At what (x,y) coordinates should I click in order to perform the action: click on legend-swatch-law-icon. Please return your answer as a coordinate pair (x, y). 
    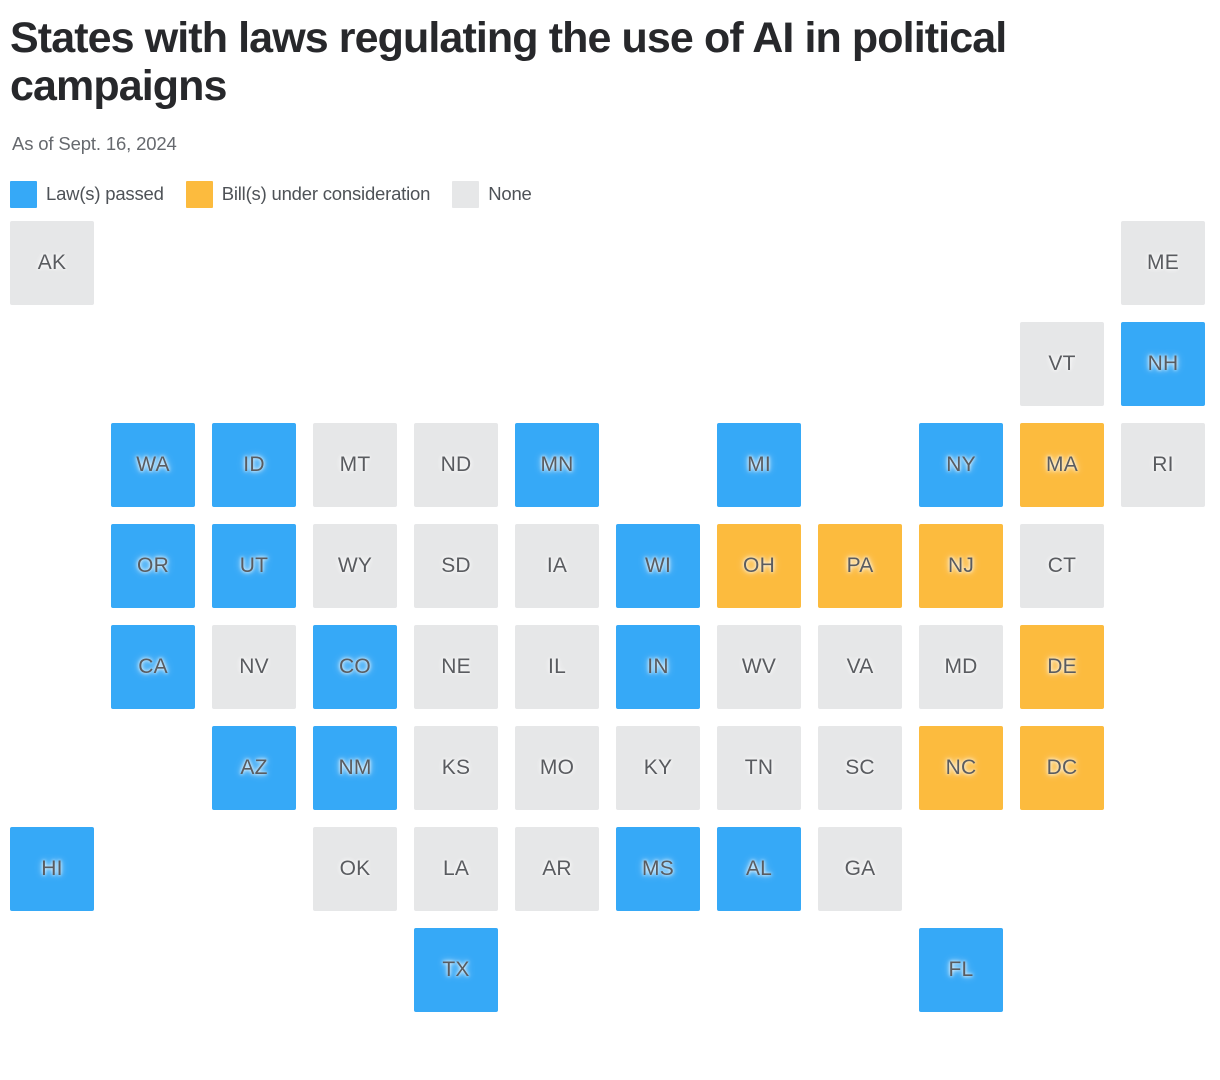
    Looking at the image, I should click on (23, 194).